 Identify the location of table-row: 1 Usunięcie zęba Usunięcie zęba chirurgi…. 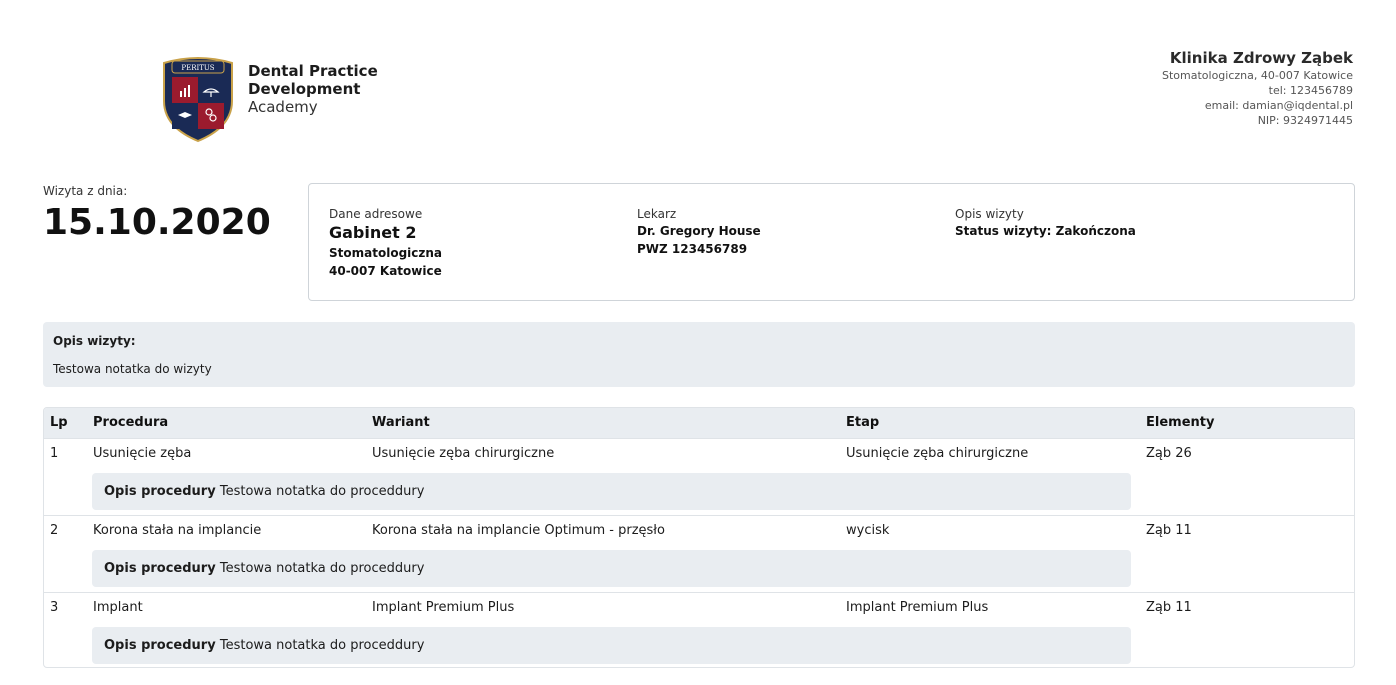
(699, 476).